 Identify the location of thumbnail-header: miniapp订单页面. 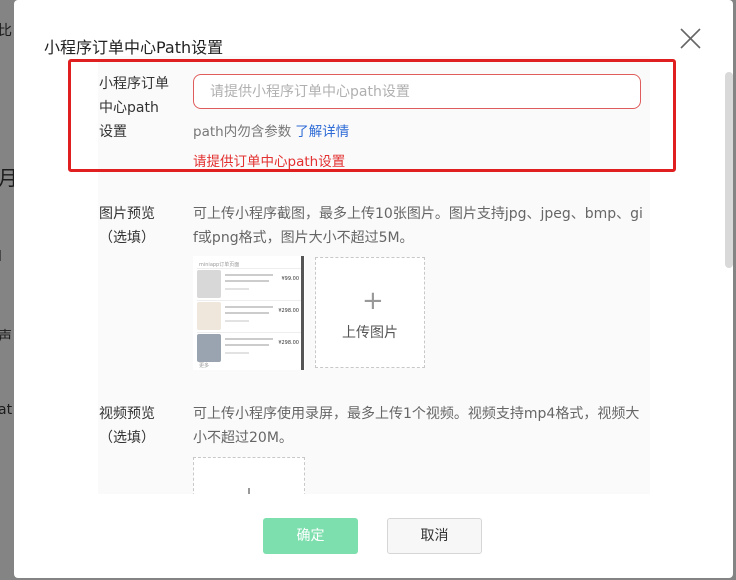
(219, 265).